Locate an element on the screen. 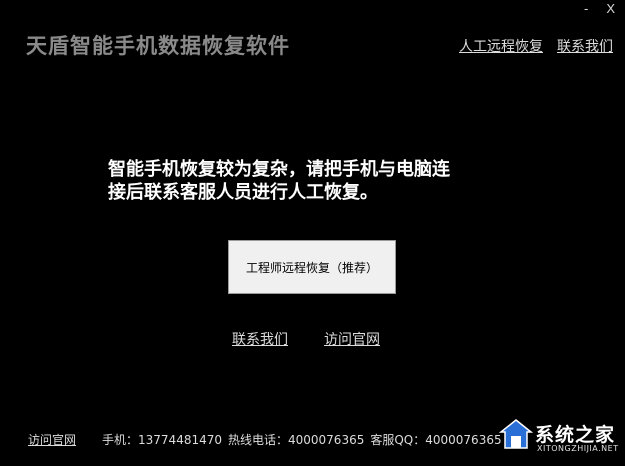 The width and height of the screenshot is (625, 466). house-logo-icon is located at coordinates (516, 434).